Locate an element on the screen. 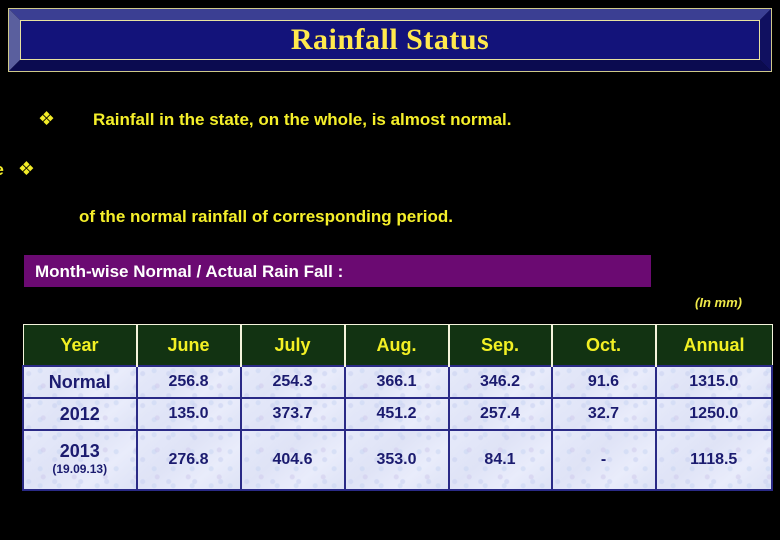  table-row-label: 2013 (19.09.13) is located at coordinates (80, 460).